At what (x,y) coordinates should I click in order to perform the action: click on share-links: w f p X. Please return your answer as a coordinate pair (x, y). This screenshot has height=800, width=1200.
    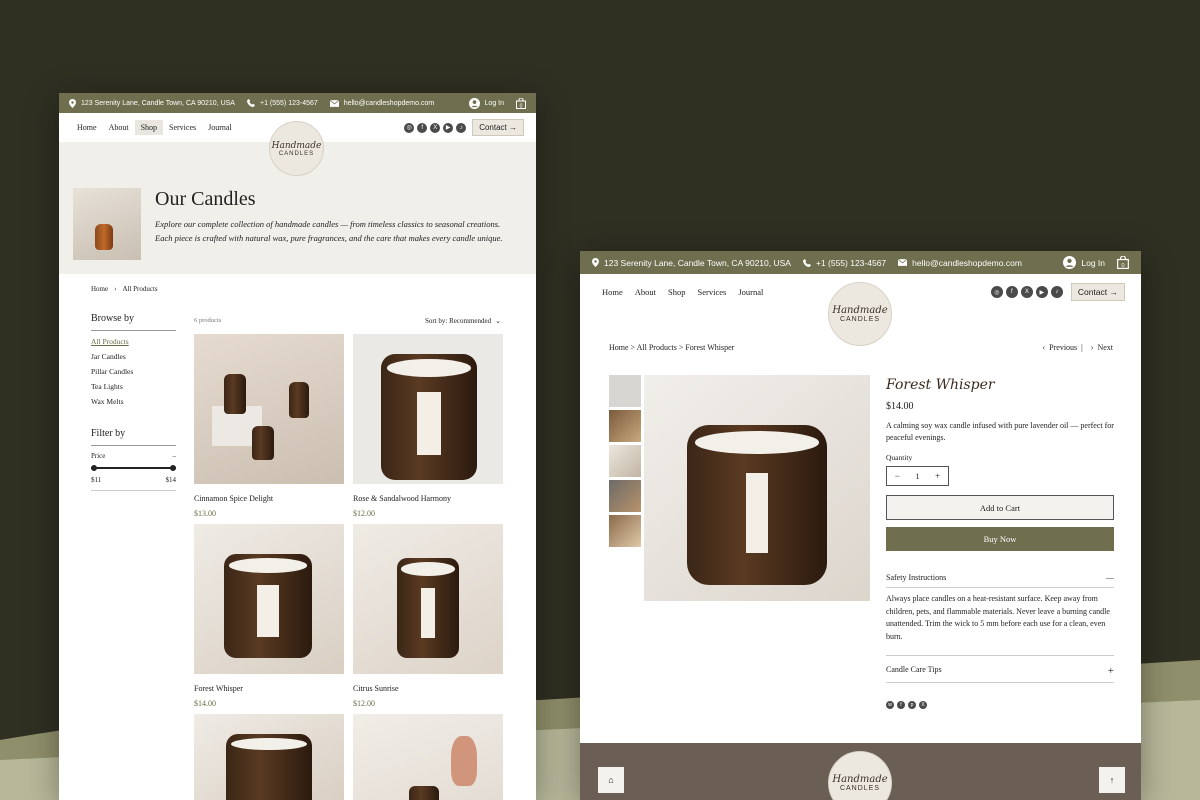
    Looking at the image, I should click on (1000, 705).